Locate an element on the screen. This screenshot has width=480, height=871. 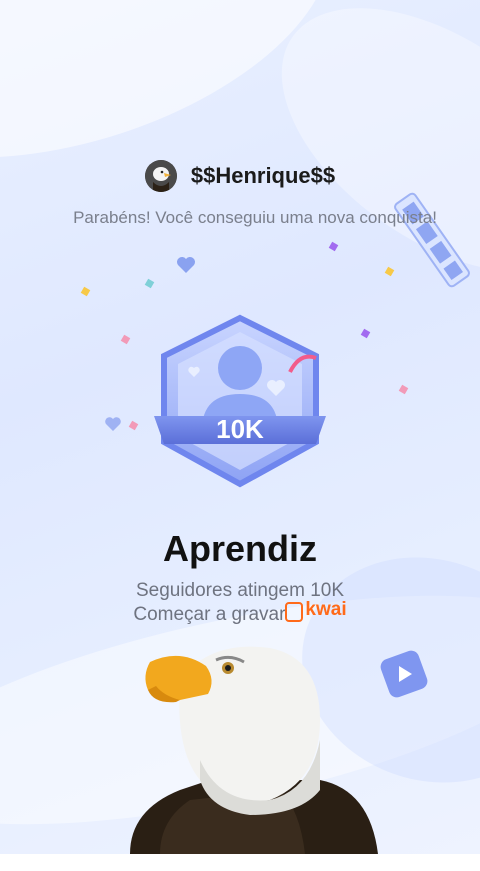
kwai-logo: kwai is located at coordinates (316, 610).